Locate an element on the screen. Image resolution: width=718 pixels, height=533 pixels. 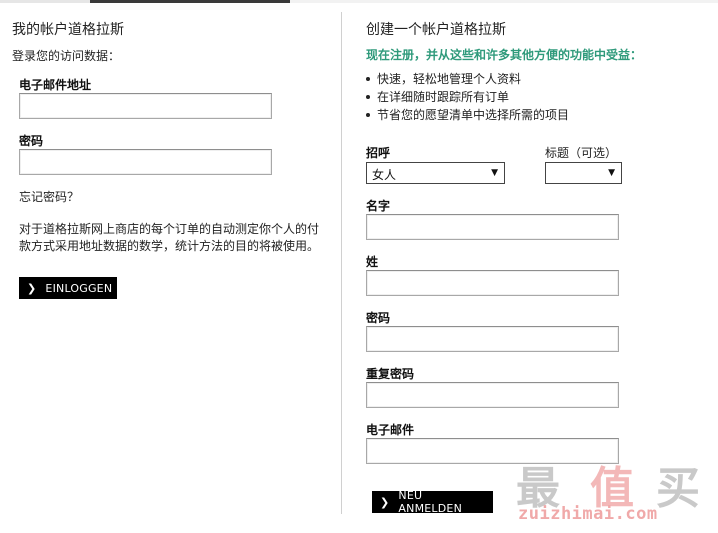
firstname-input is located at coordinates (492, 227).